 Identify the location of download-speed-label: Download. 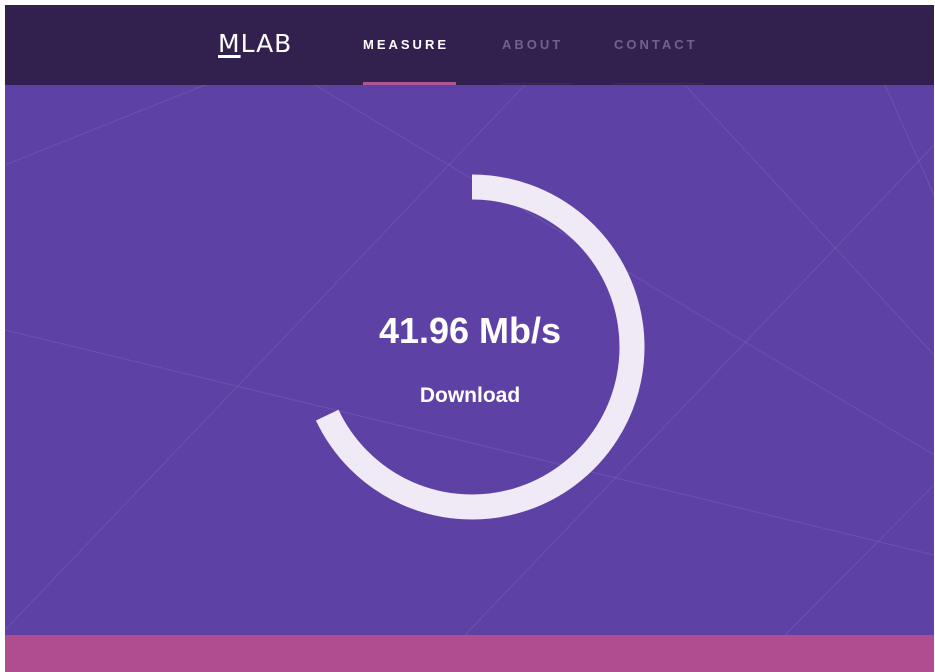
(470, 395).